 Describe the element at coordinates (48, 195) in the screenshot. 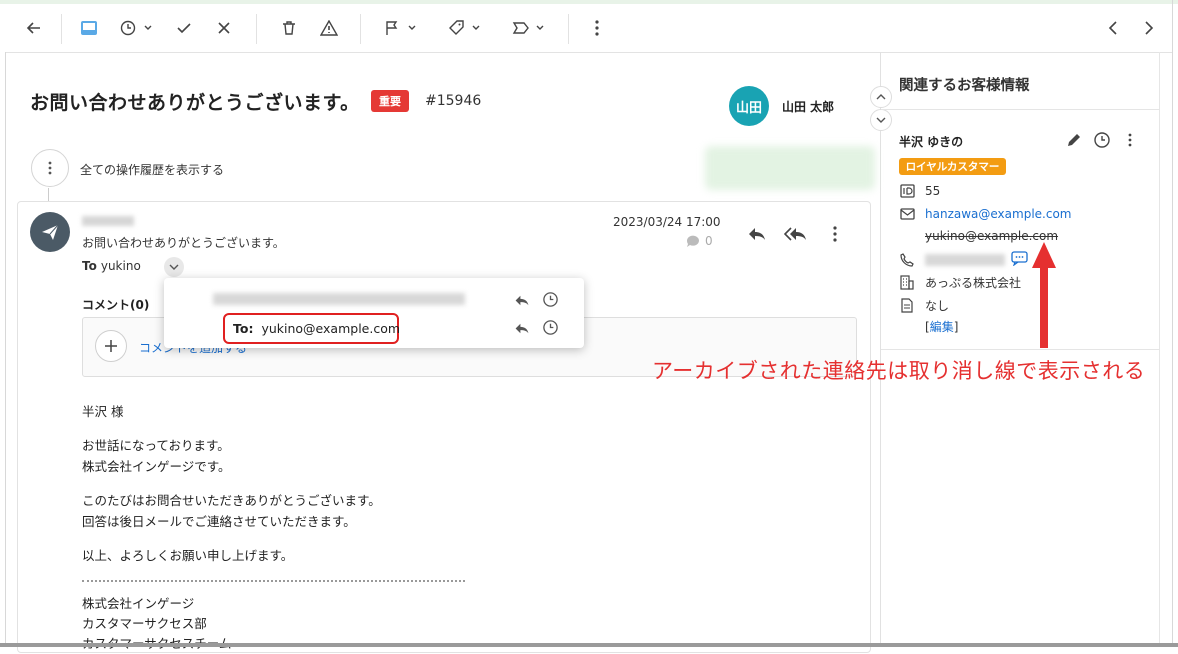

I see `timeline-line` at that location.